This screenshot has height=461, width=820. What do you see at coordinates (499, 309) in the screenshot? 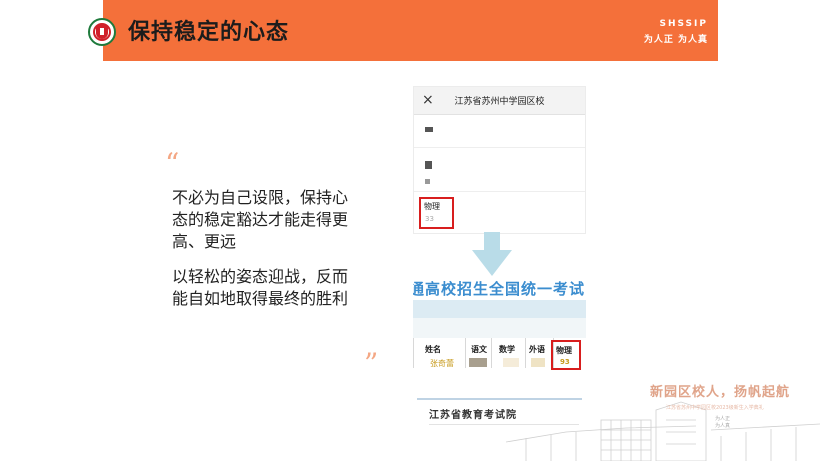
I see `doc-band` at bounding box center [499, 309].